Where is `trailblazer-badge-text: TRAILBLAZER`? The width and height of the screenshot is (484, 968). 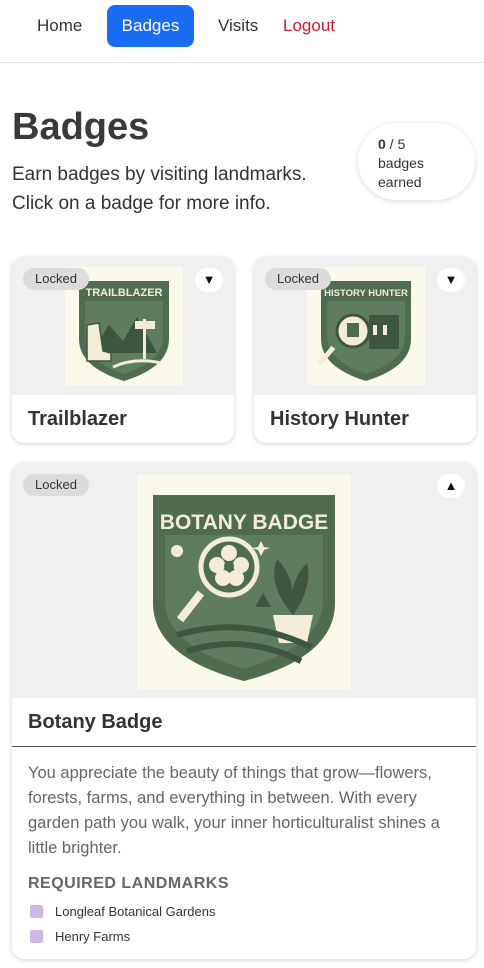 trailblazer-badge-text: TRAILBLAZER is located at coordinates (124, 293).